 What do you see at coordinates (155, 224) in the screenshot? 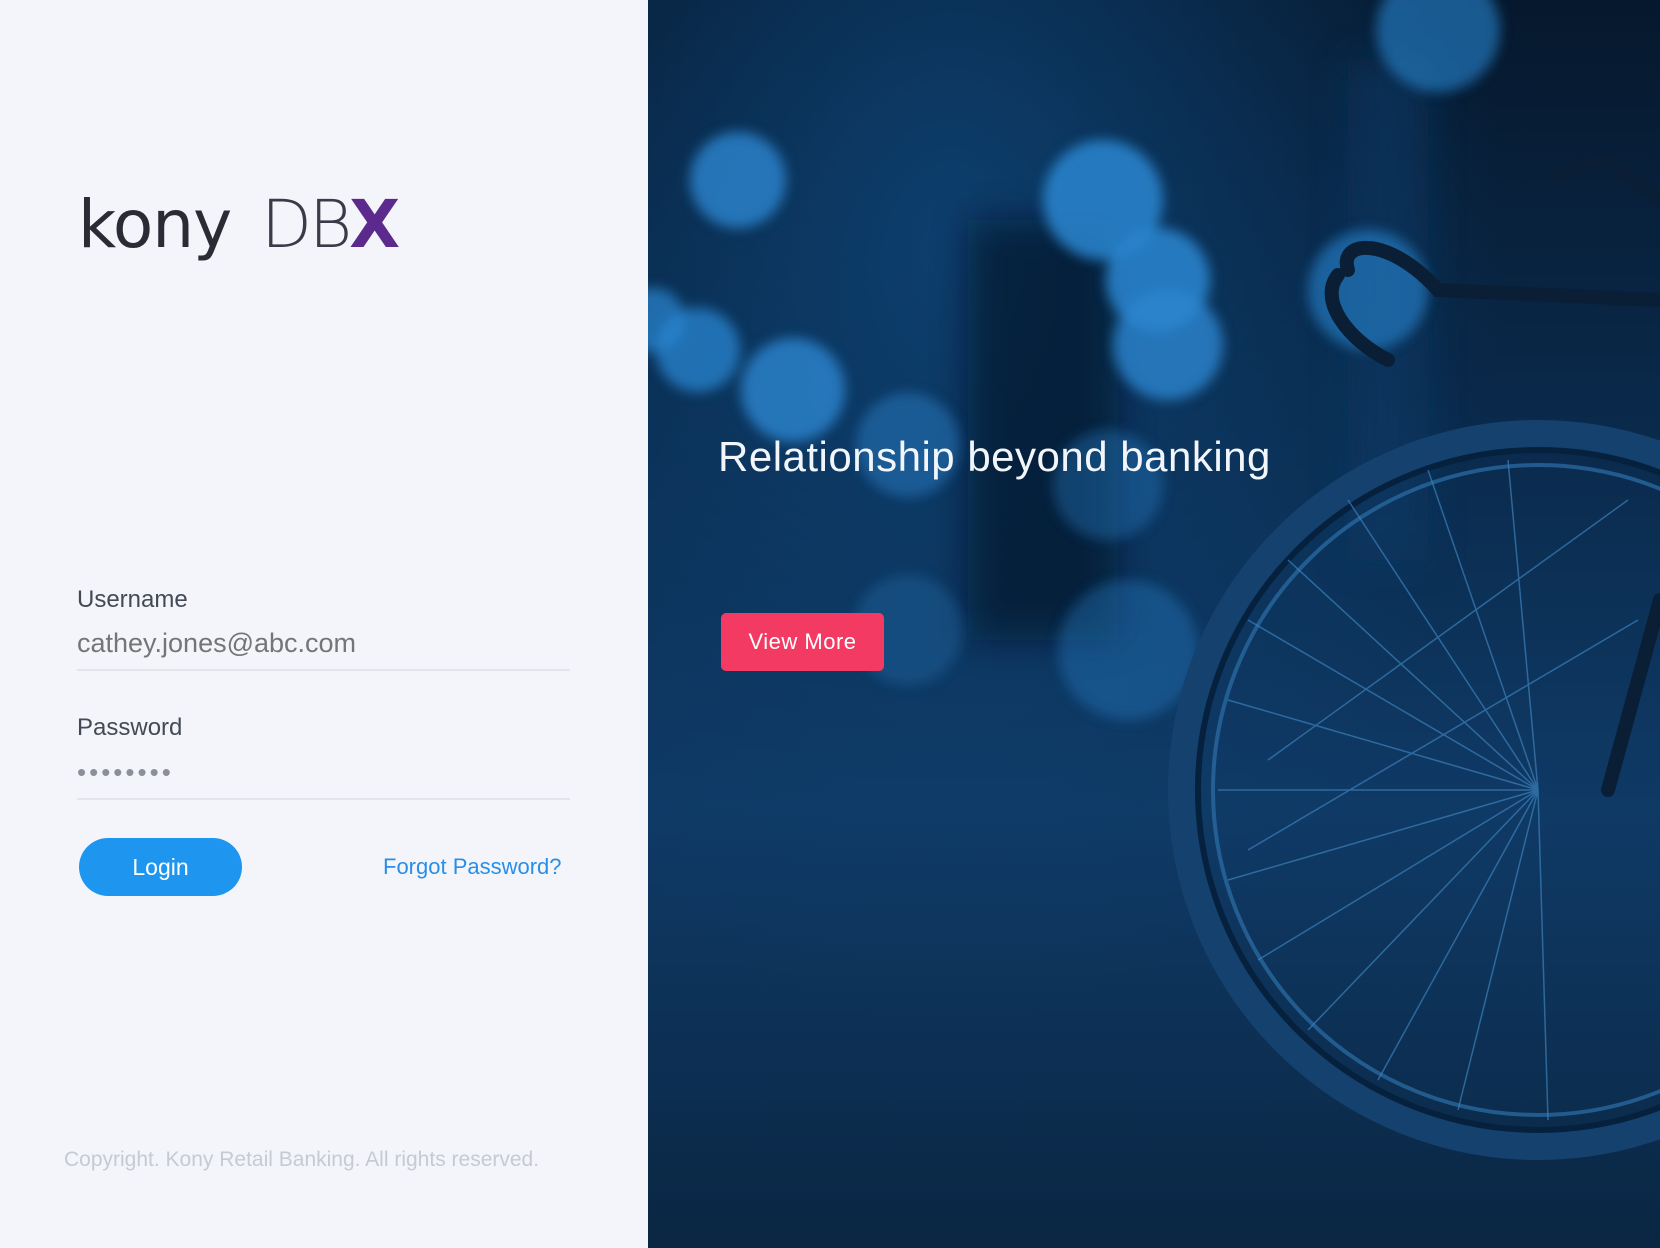
I see `logo-kony-text: kony` at bounding box center [155, 224].